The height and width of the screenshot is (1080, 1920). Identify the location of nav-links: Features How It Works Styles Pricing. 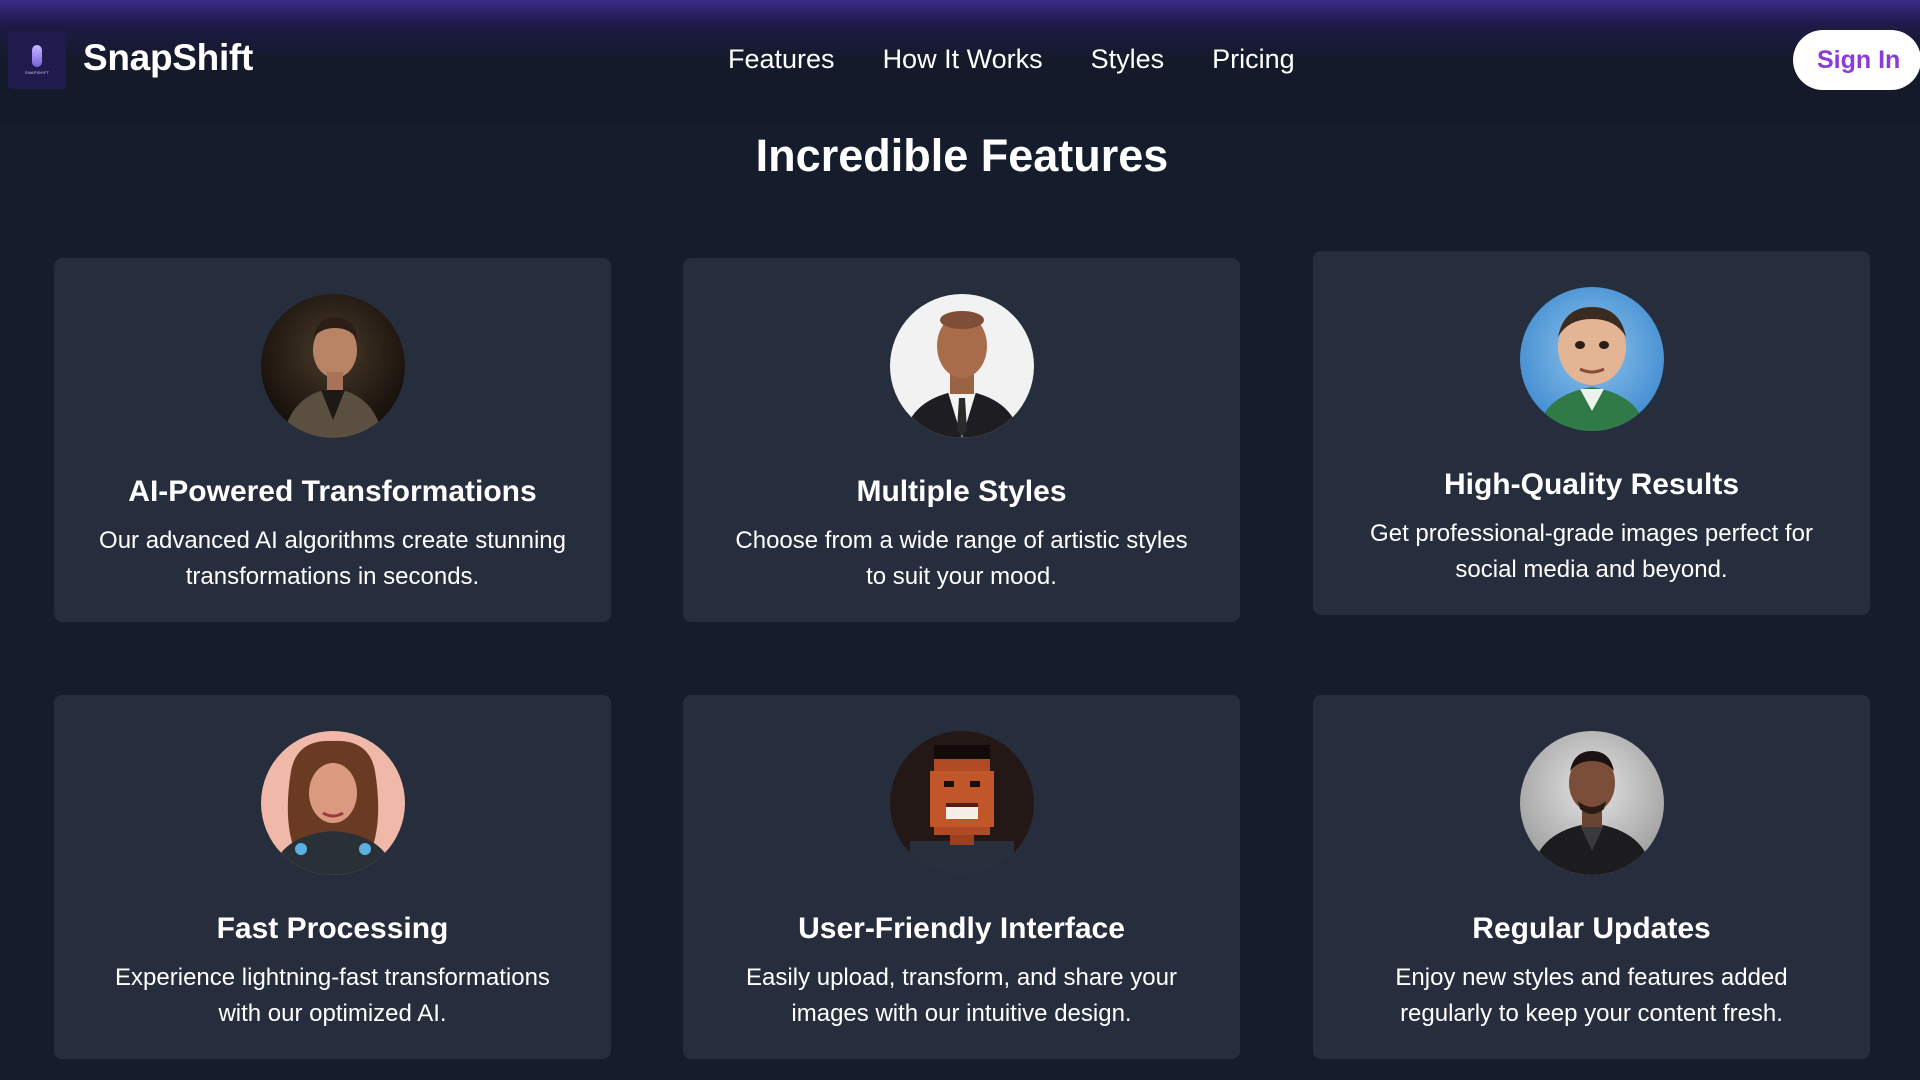
(1011, 59).